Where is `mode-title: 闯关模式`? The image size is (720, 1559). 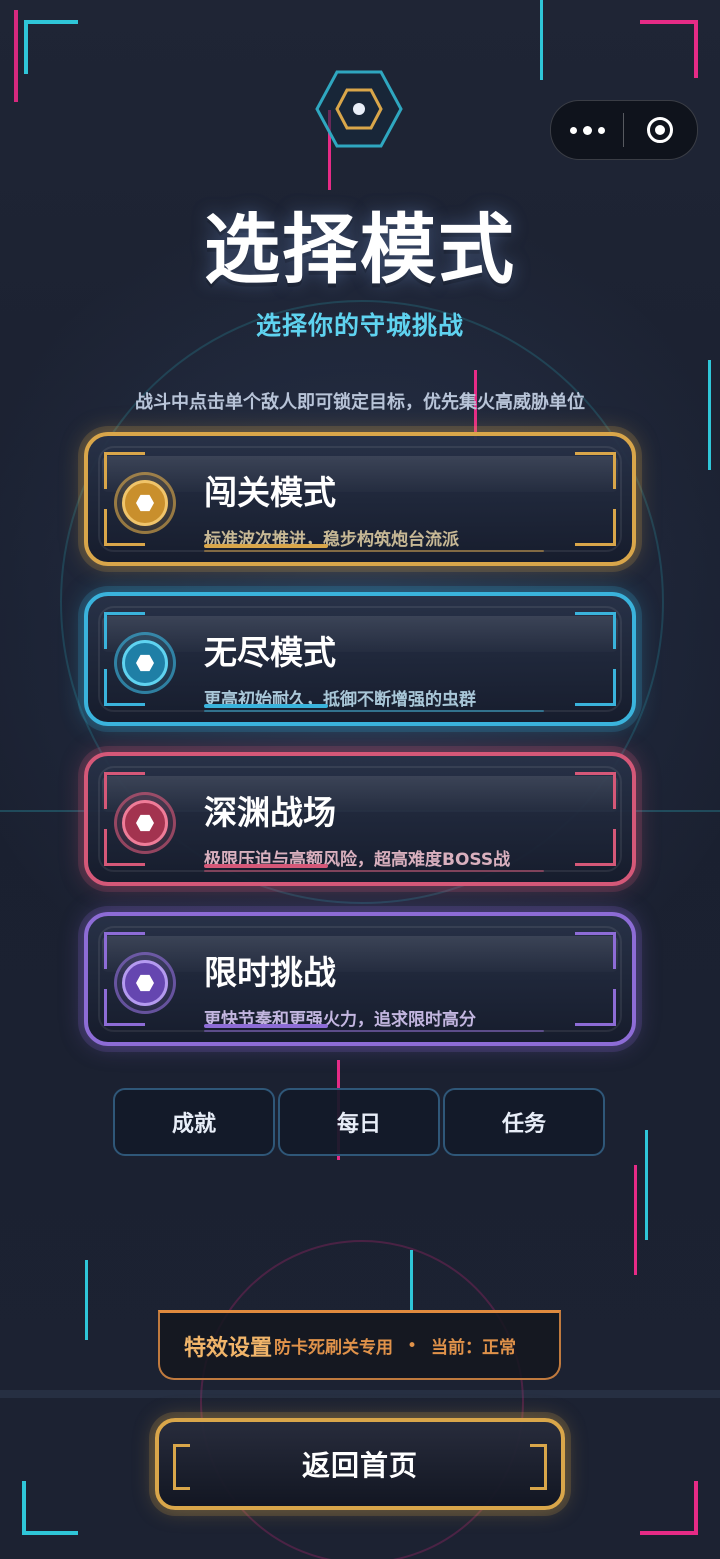 mode-title: 闯关模式 is located at coordinates (270, 492).